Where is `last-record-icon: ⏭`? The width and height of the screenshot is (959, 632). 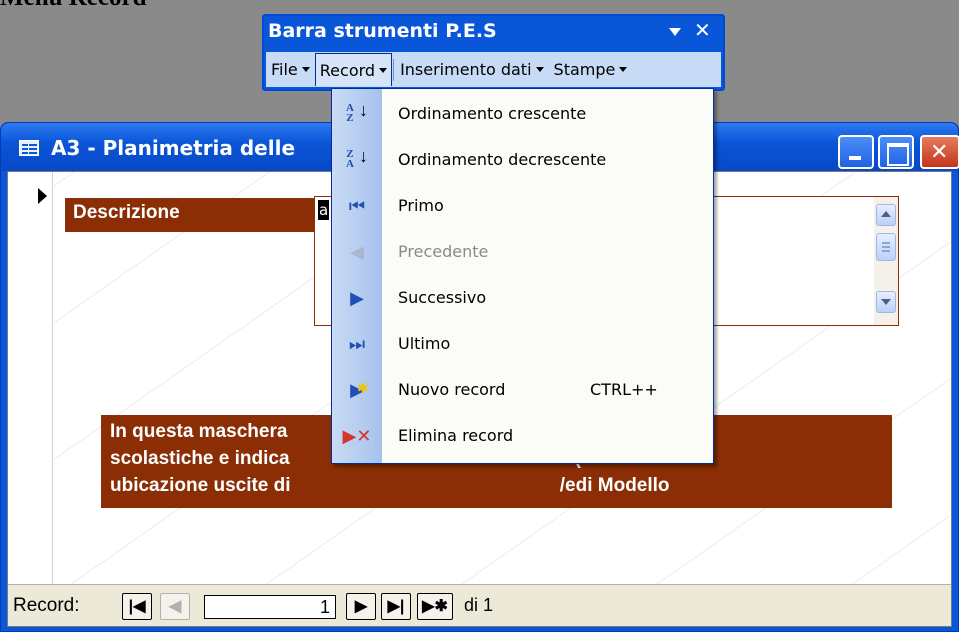
last-record-icon: ⏭ is located at coordinates (357, 344).